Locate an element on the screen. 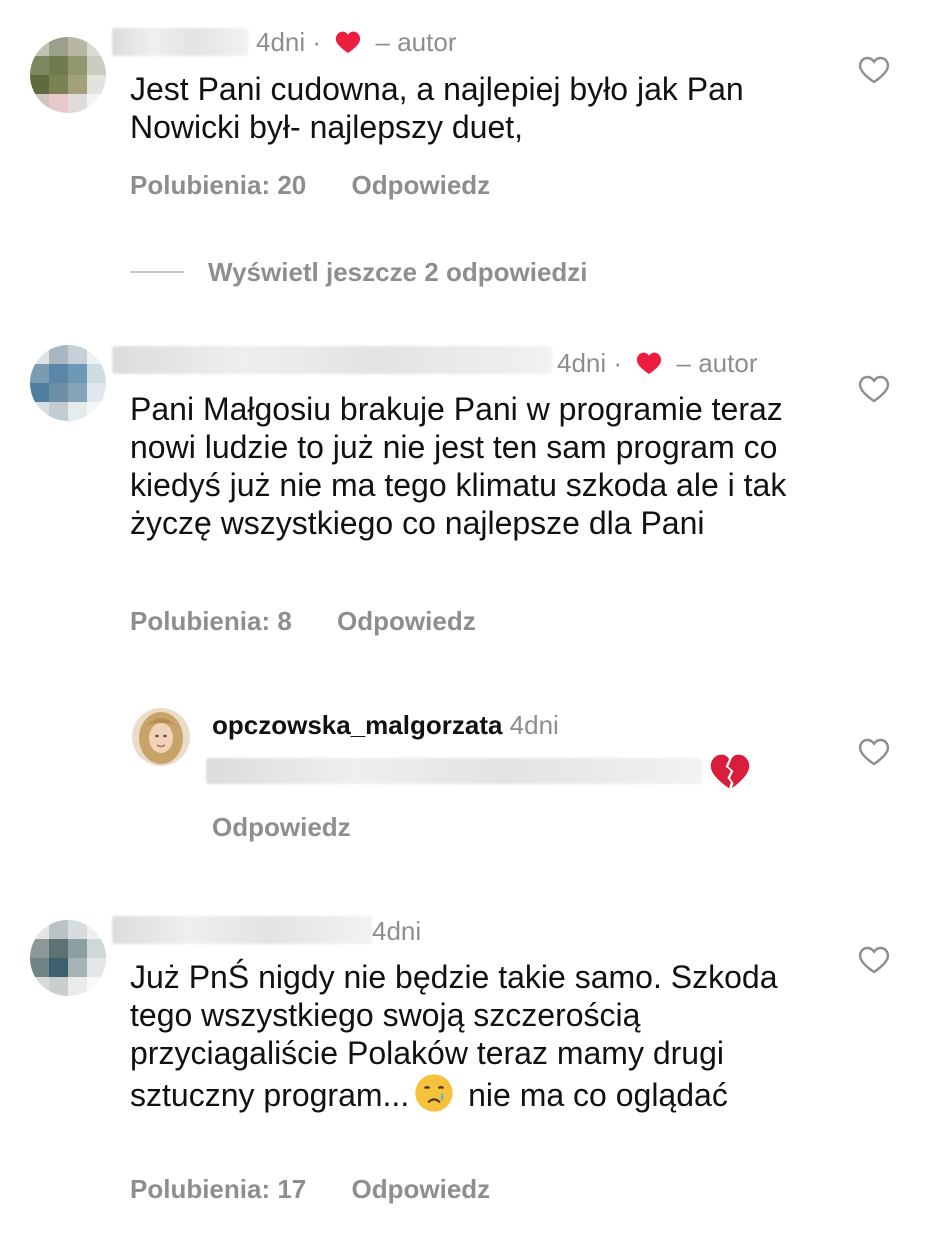  comment-meta: 4dni is located at coordinates (396, 931).